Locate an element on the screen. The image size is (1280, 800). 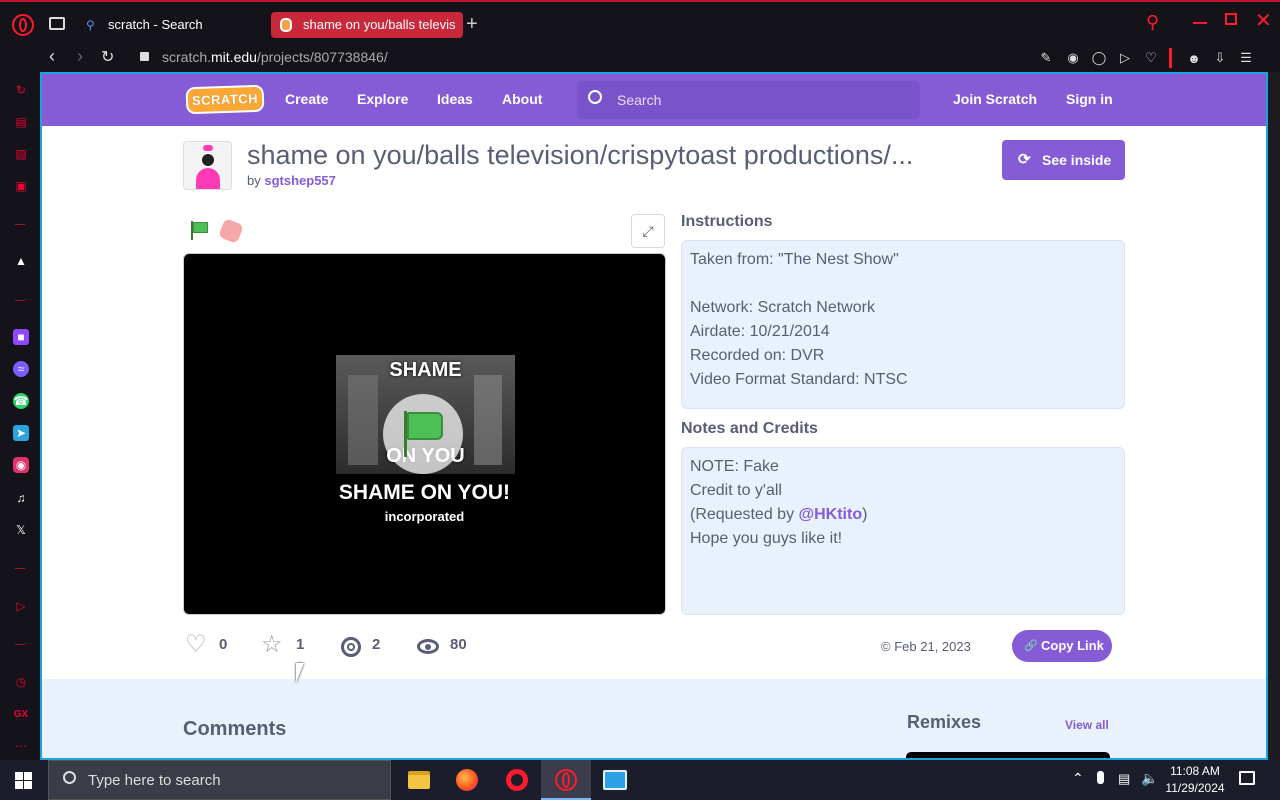
url-field: scratch.mit.edu/projects/807738846/ is located at coordinates (275, 57).